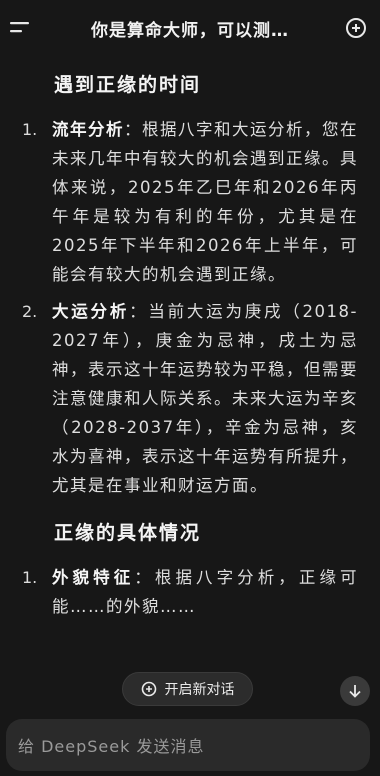 The height and width of the screenshot is (776, 380). I want to click on message-input-placeholder: 给 DeepSeek 发送消息, so click(111, 746).